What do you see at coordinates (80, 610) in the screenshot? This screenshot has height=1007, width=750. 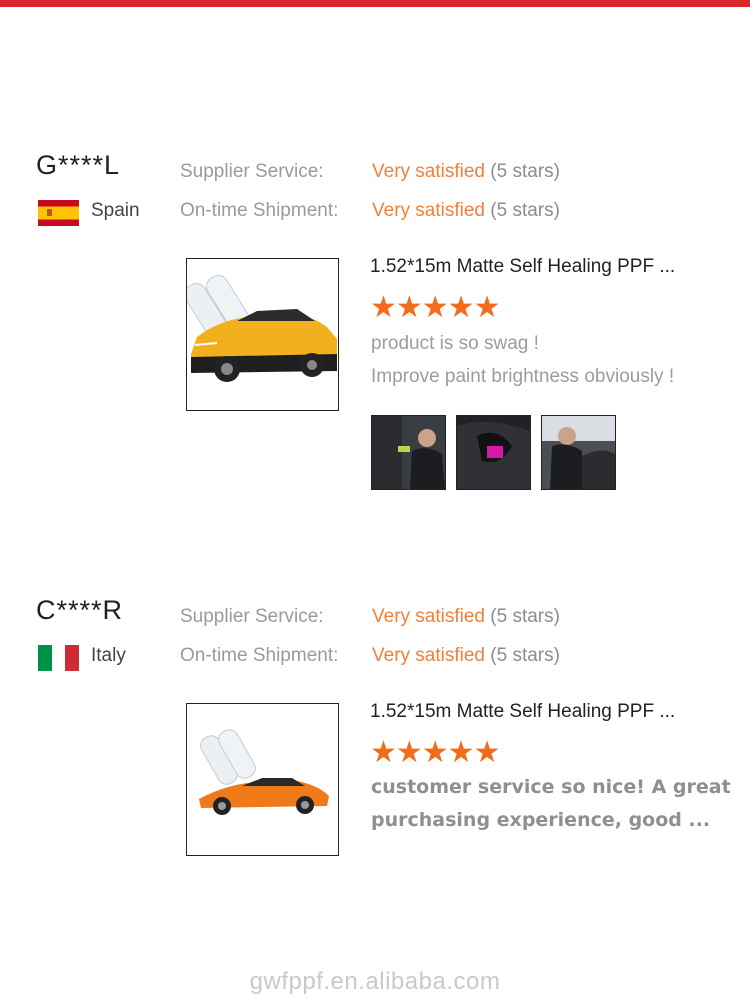 I see `reviewer-name: C****R` at bounding box center [80, 610].